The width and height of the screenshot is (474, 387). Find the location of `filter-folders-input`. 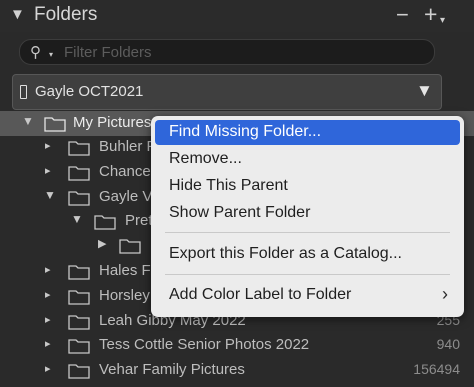

filter-folders-input is located at coordinates (244, 52).